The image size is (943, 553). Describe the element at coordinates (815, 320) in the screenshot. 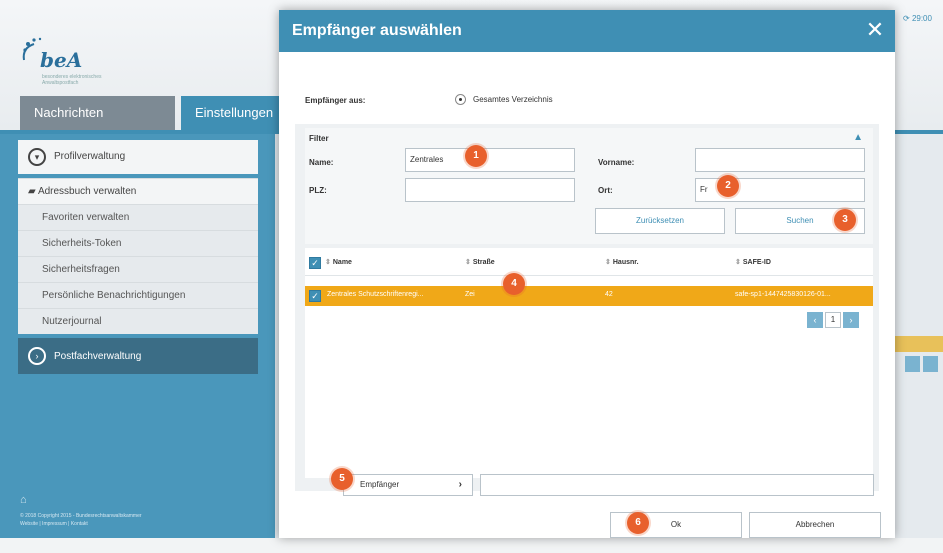

I see `prev-page-button: ‹` at that location.